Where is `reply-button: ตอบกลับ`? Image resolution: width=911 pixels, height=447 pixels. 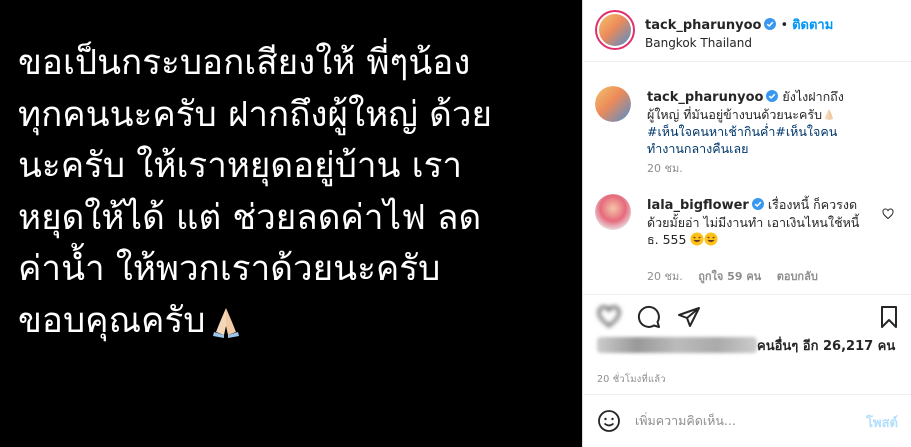 reply-button: ตอบกลับ is located at coordinates (797, 276).